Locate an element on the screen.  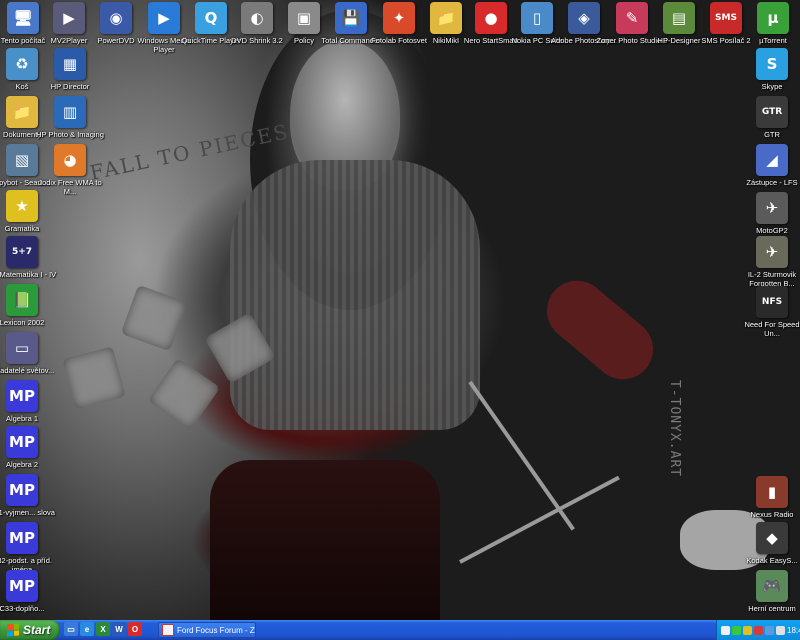
herni-centrum-icon: 🎮 is located at coordinates (772, 586).